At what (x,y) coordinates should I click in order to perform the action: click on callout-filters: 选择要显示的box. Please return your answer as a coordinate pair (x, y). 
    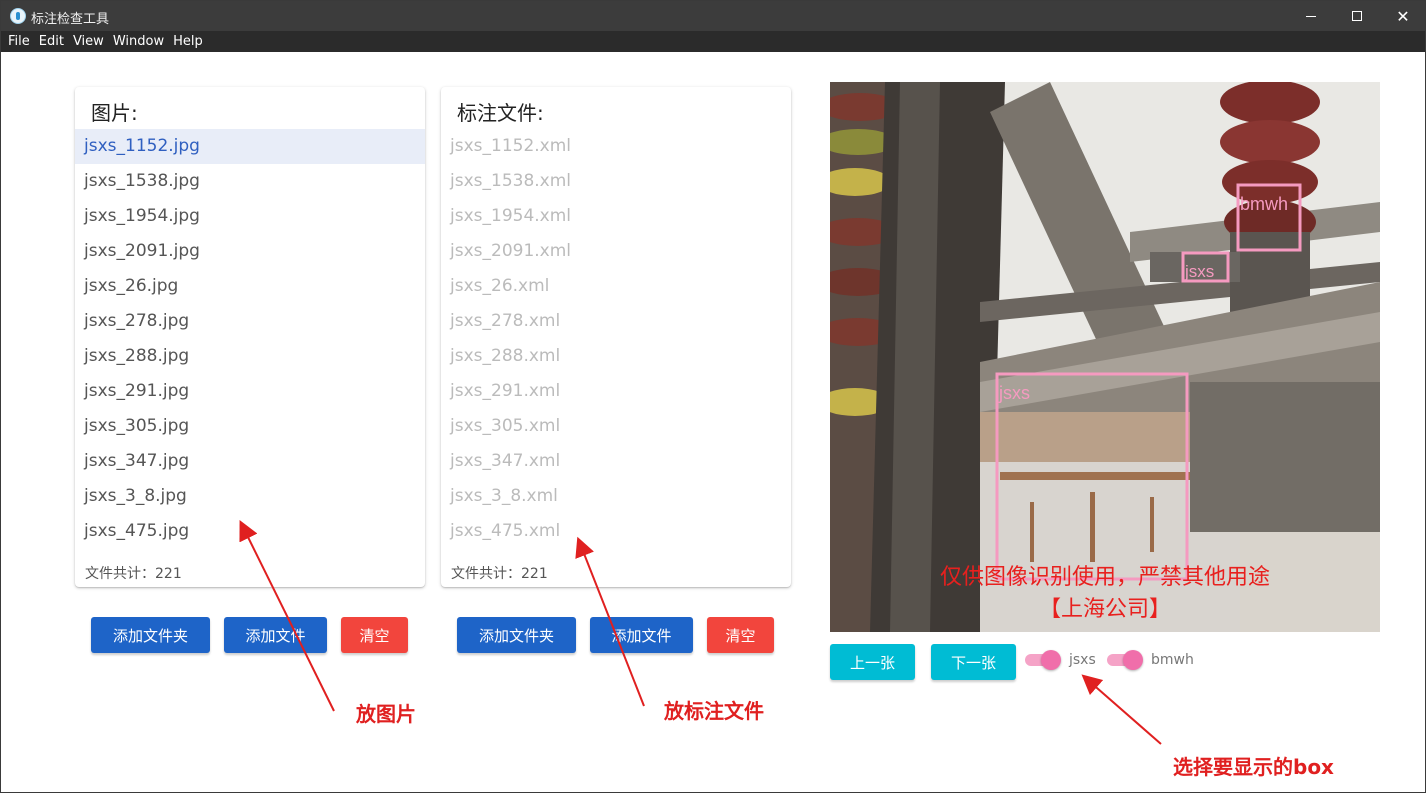
    Looking at the image, I should click on (1253, 767).